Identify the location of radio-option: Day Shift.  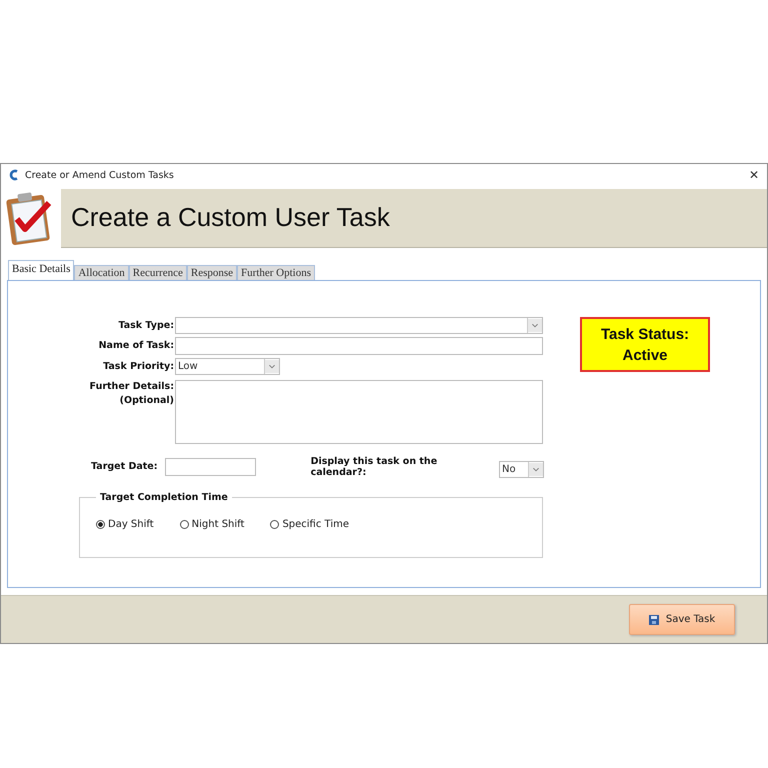
(125, 524).